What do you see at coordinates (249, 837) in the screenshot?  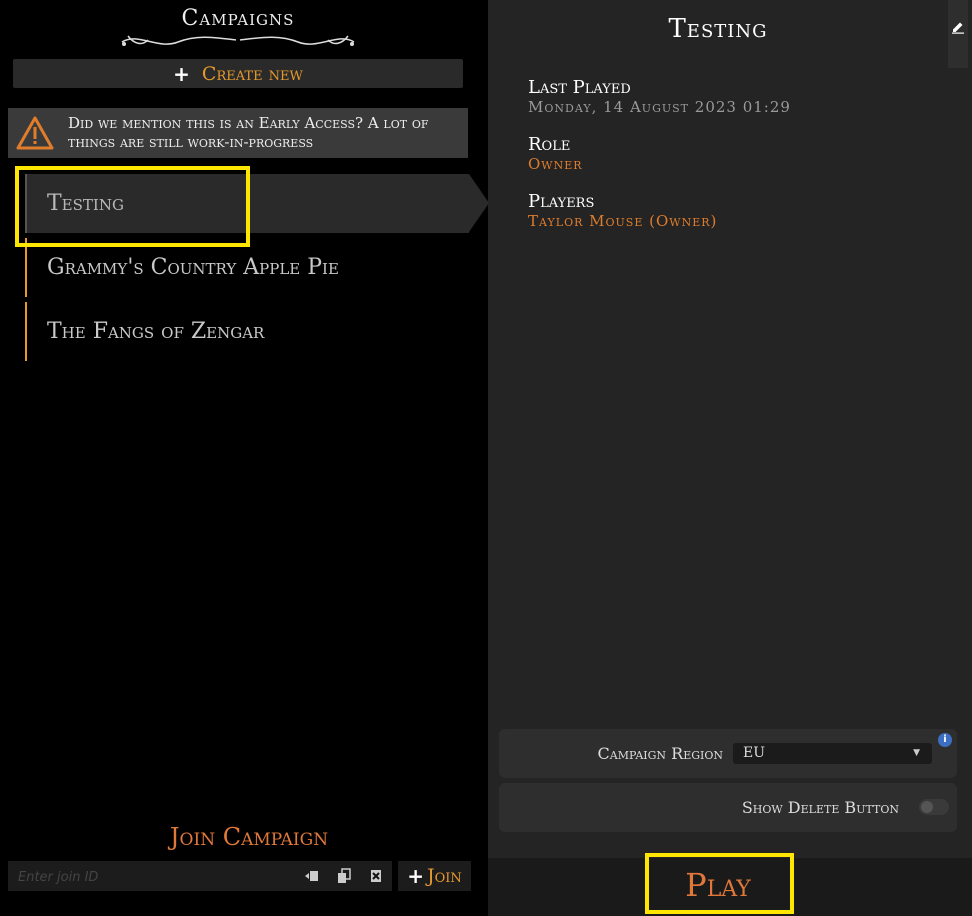 I see `join-campaign-title: Join Campaign` at bounding box center [249, 837].